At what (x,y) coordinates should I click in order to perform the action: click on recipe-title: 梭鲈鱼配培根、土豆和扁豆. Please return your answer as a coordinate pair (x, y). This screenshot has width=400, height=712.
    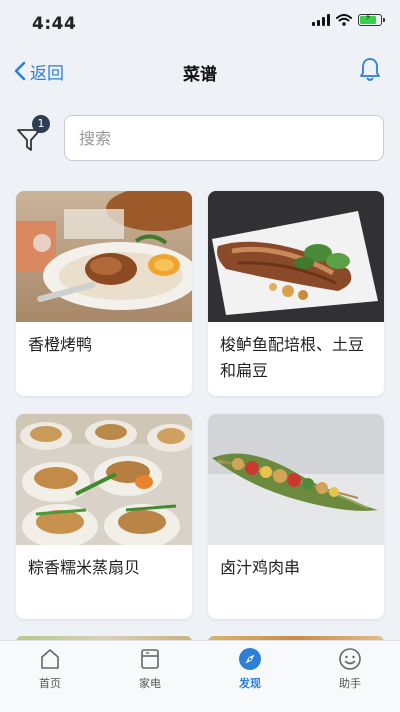
    Looking at the image, I should click on (292, 357).